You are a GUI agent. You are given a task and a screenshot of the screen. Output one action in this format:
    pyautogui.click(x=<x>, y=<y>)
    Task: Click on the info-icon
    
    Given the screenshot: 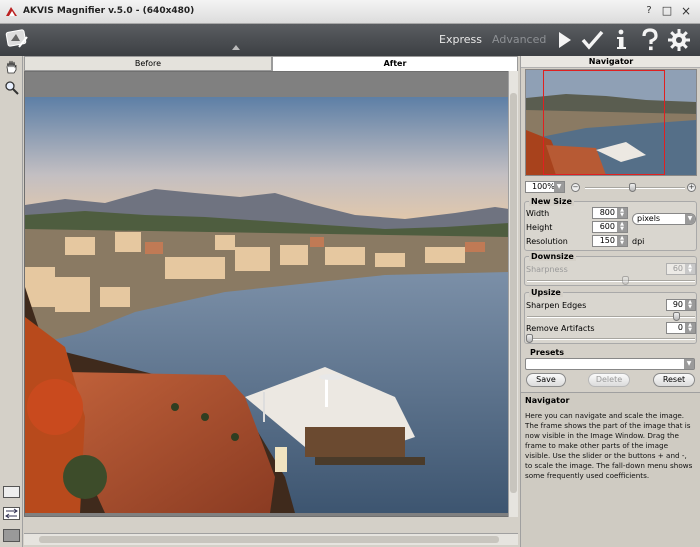 What is the action you would take?
    pyautogui.click(x=621, y=40)
    